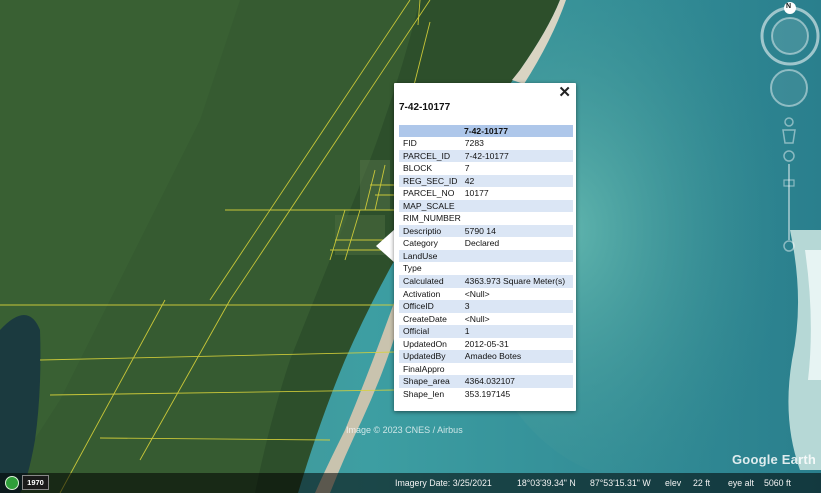 Image resolution: width=821 pixels, height=493 pixels. I want to click on eye-altitude-value: 5060 ft, so click(777, 483).